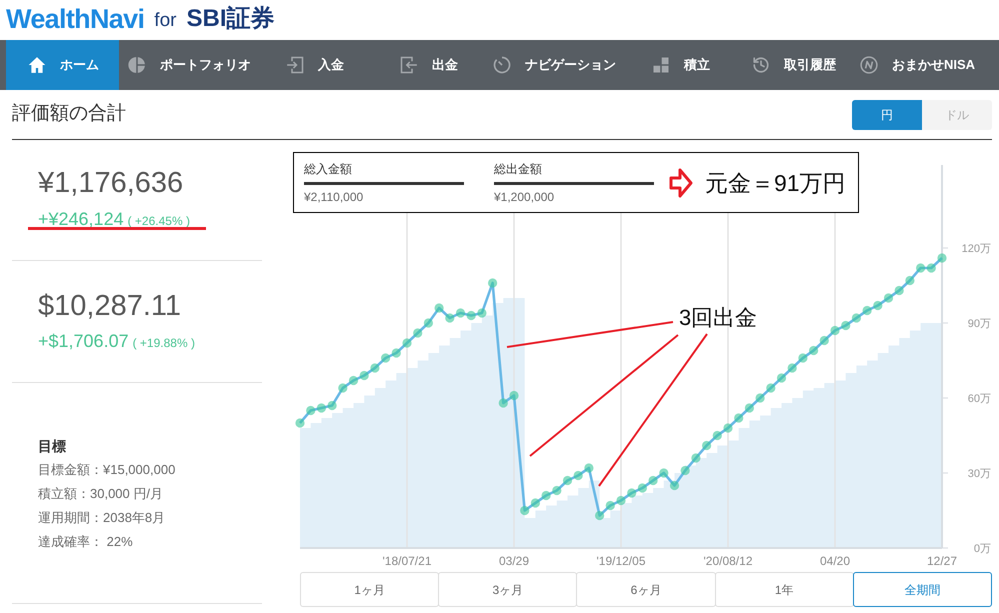 This screenshot has height=613, width=999. Describe the element at coordinates (979, 399) in the screenshot. I see `y-axis-label: 60万` at that location.